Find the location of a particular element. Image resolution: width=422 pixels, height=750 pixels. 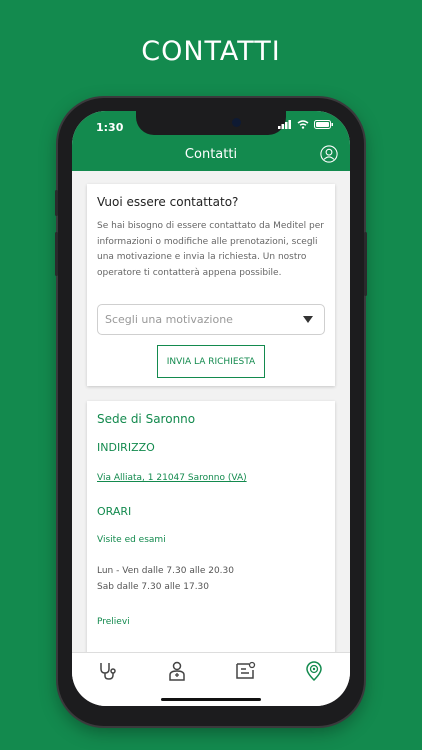

tab-bar is located at coordinates (211, 679).